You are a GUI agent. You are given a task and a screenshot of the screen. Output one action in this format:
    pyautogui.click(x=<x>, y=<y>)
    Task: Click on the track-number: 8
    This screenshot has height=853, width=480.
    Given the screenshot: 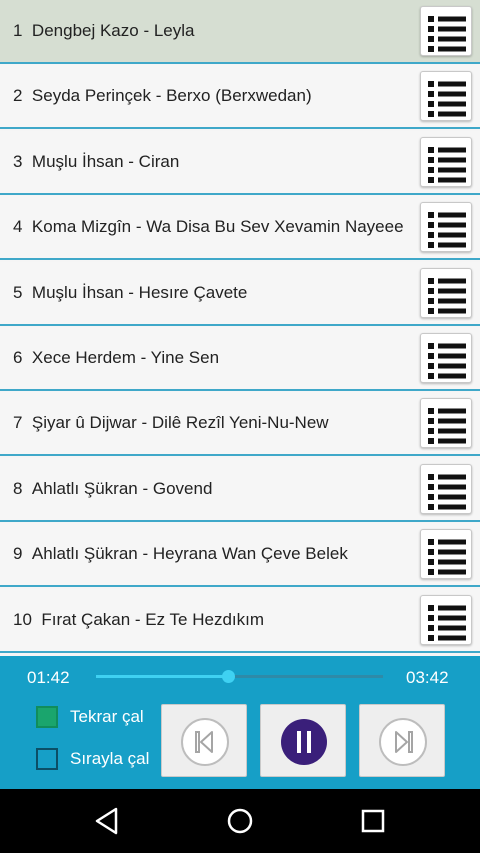 What is the action you would take?
    pyautogui.click(x=18, y=488)
    